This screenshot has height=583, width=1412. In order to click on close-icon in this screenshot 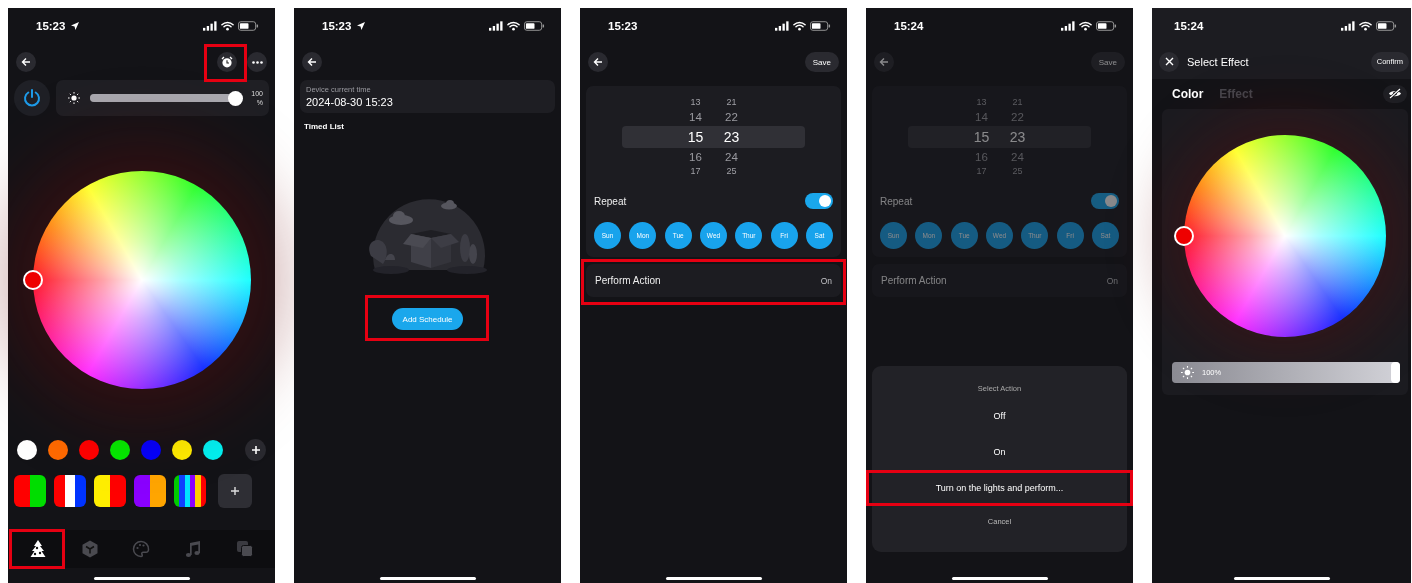, I will do `click(1169, 61)`.